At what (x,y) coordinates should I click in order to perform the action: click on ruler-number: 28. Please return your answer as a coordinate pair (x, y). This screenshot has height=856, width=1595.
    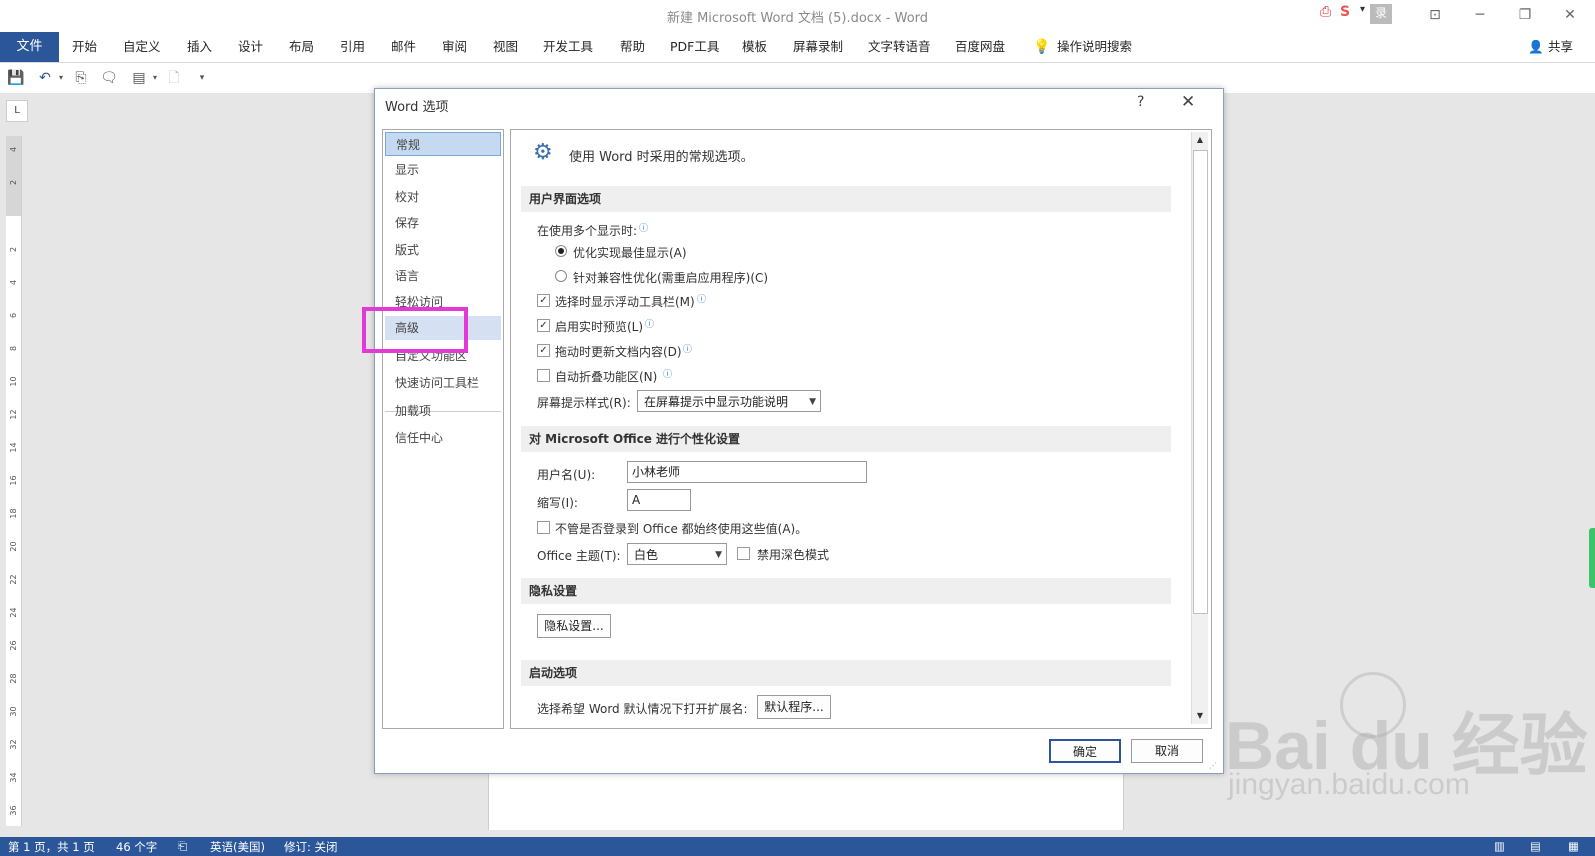
    Looking at the image, I should click on (13, 678).